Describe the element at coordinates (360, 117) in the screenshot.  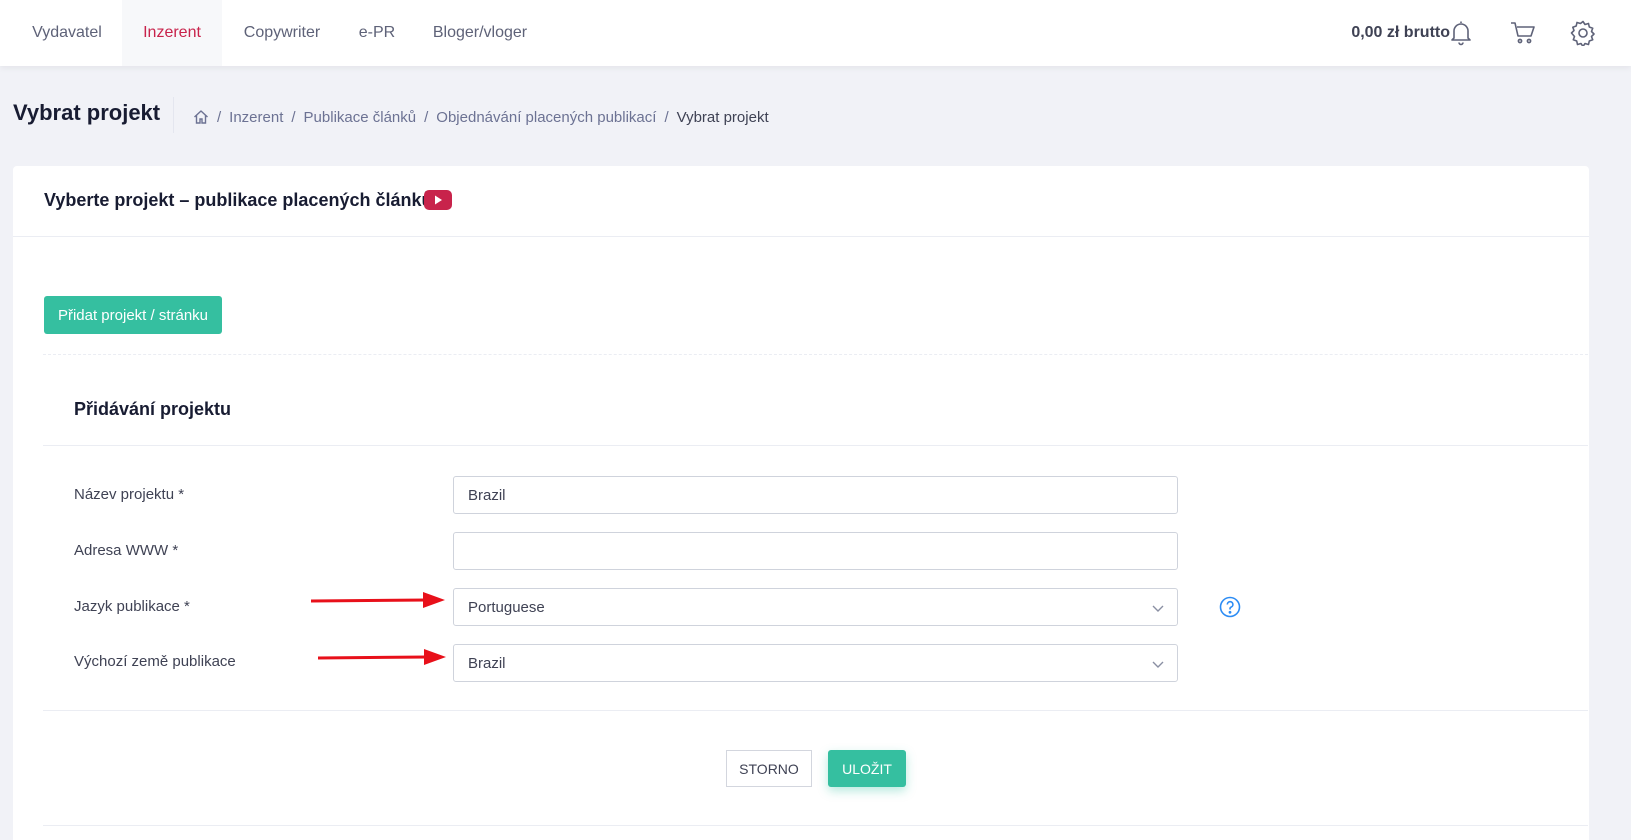
I see `breadcrumb-item-publikace: Publikace článků` at that location.